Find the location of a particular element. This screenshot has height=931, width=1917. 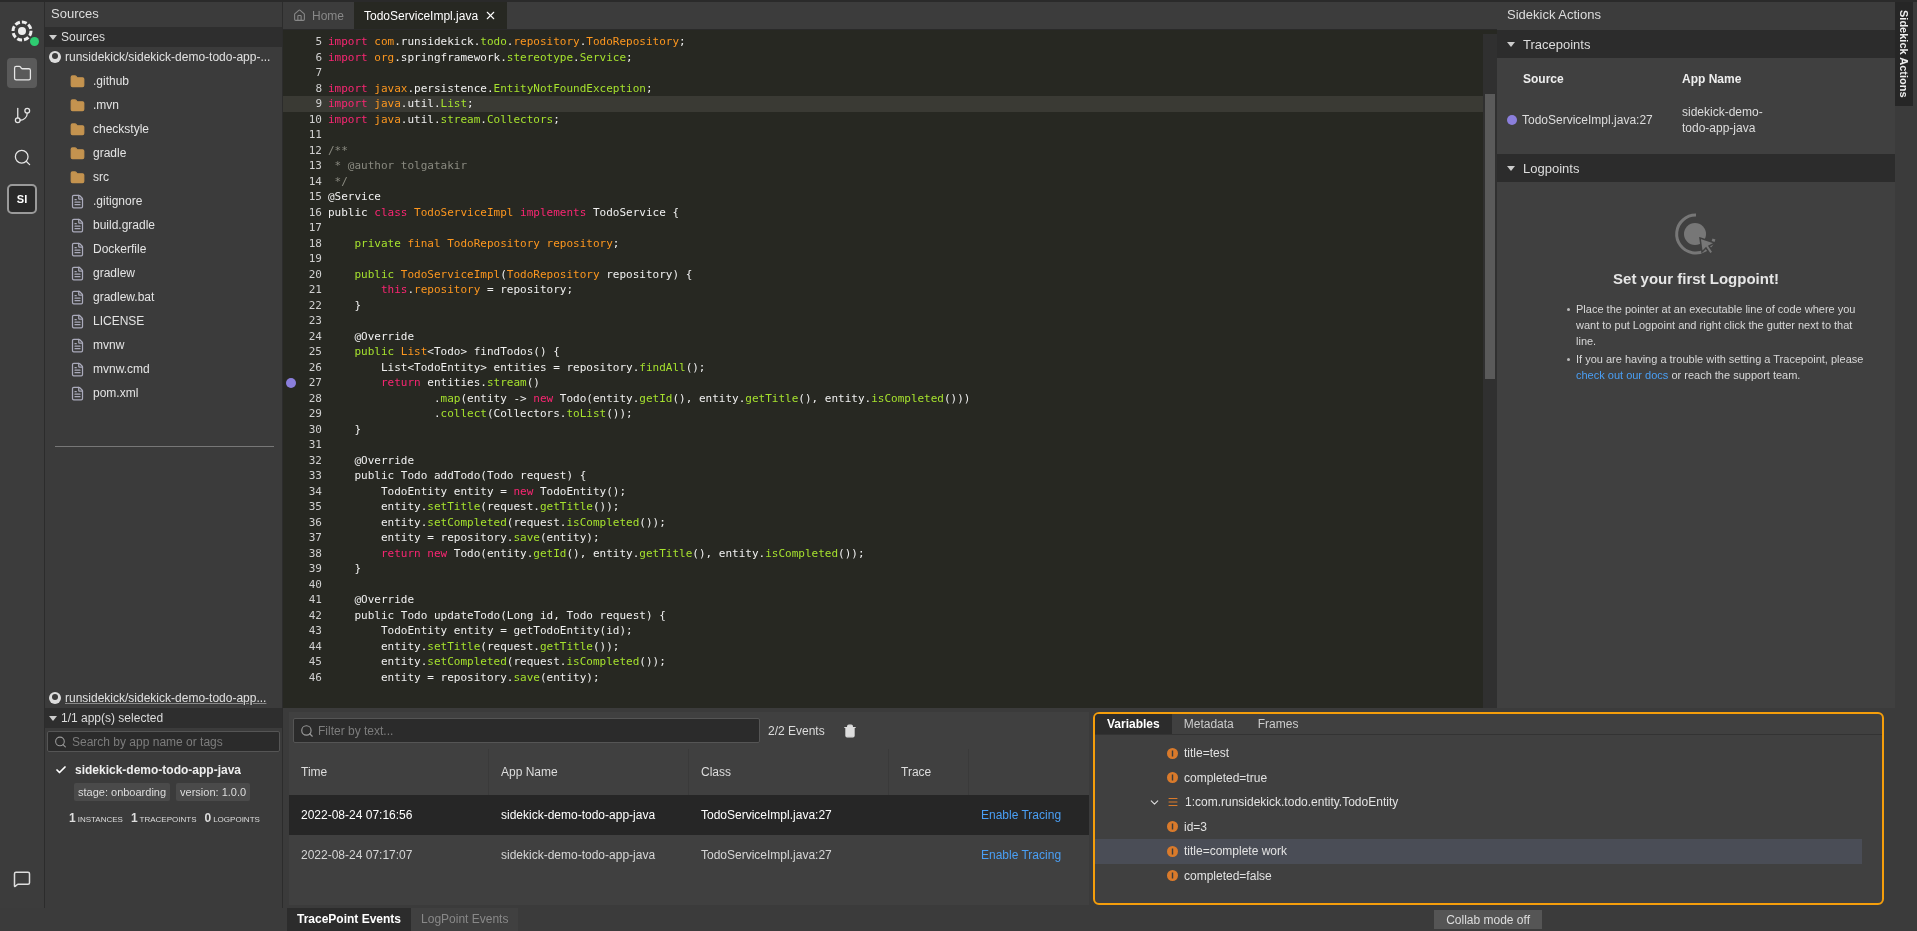

line-number: 15 is located at coordinates (314, 197).